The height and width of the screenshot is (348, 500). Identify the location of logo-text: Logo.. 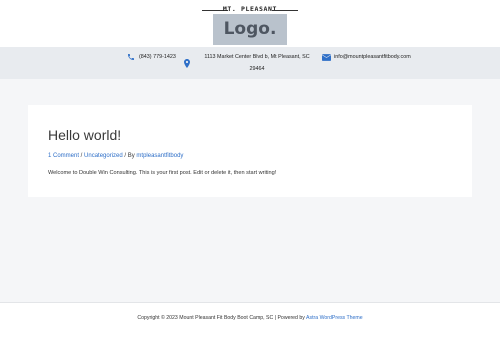
(250, 29).